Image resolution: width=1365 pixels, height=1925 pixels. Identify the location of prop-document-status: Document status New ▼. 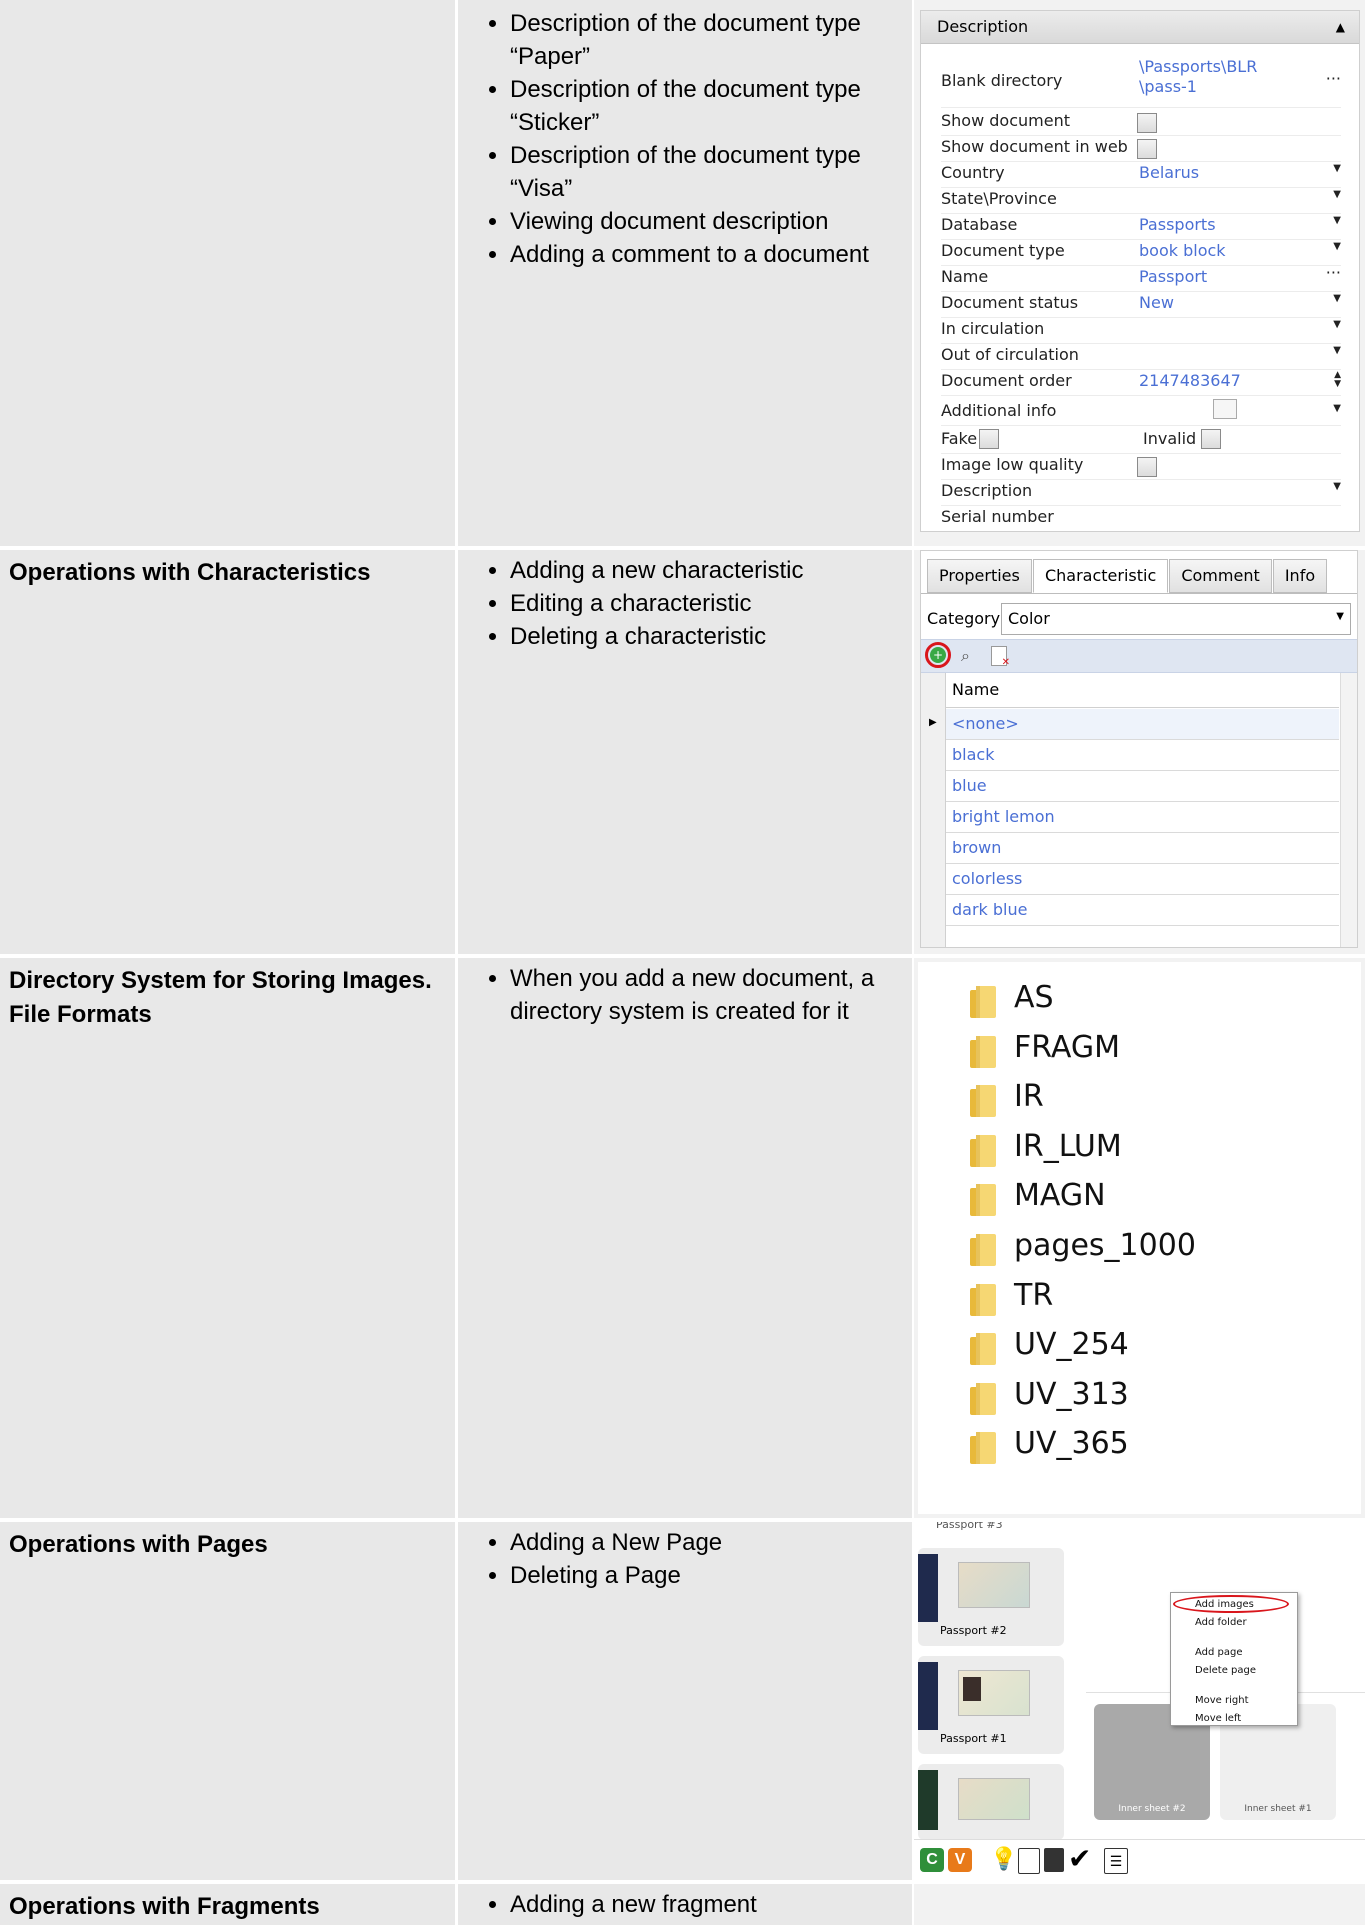
(1141, 305).